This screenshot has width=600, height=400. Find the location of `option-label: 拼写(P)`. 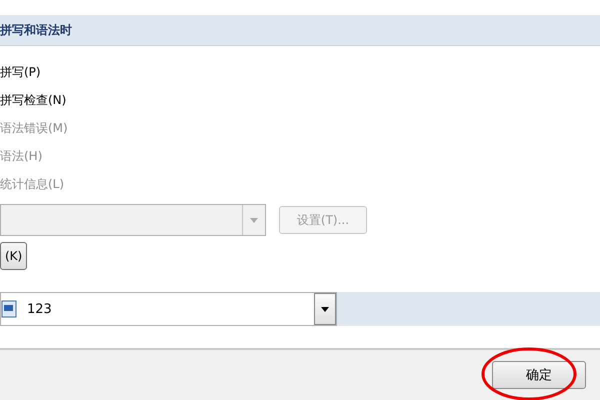

option-label: 拼写(P) is located at coordinates (300, 72).